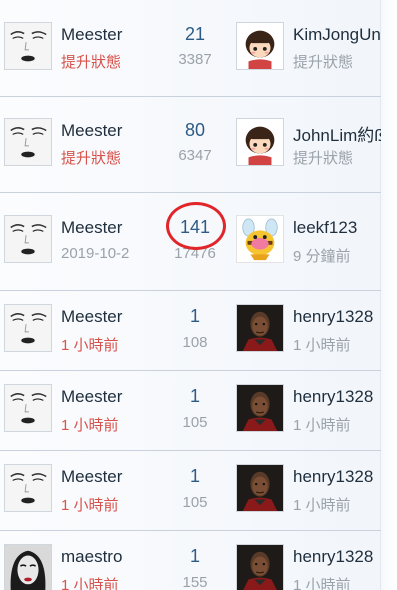 The width and height of the screenshot is (397, 590). I want to click on last-reply-status: 9 分鐘前, so click(322, 256).